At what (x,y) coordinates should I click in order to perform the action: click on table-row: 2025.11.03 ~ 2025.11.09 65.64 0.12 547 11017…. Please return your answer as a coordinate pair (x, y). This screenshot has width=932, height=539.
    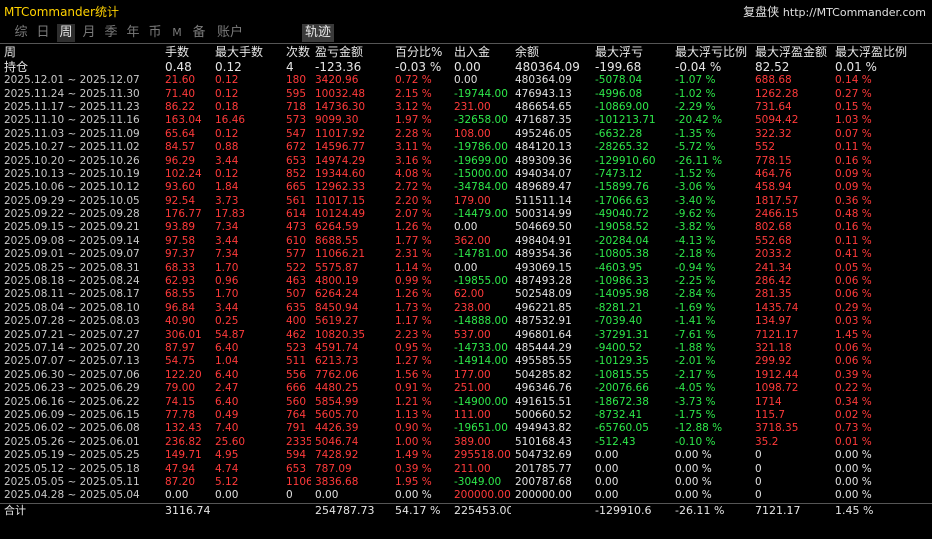
    Looking at the image, I should click on (466, 134).